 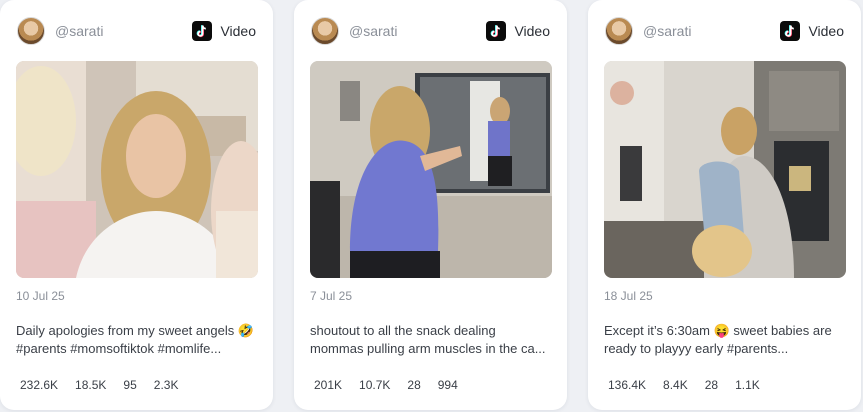 I want to click on stat-likes: 8.4K, so click(x=675, y=385).